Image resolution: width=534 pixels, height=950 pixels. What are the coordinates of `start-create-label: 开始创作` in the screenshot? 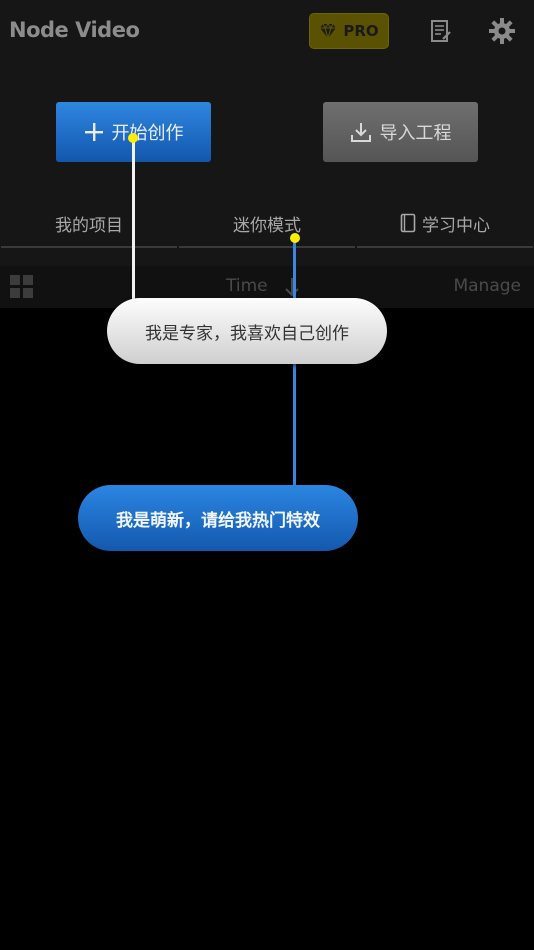 It's located at (147, 133).